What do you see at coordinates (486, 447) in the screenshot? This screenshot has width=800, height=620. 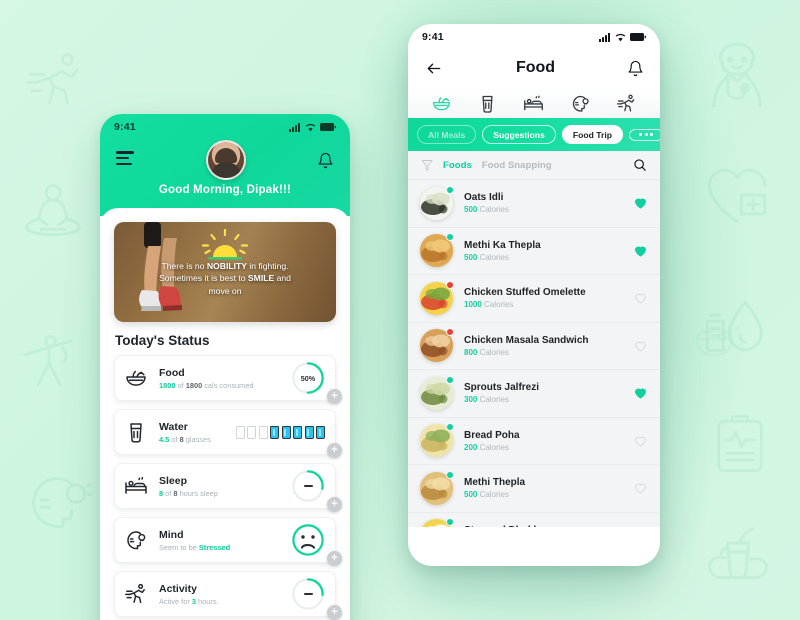 I see `food-calories: 200 Calories` at bounding box center [486, 447].